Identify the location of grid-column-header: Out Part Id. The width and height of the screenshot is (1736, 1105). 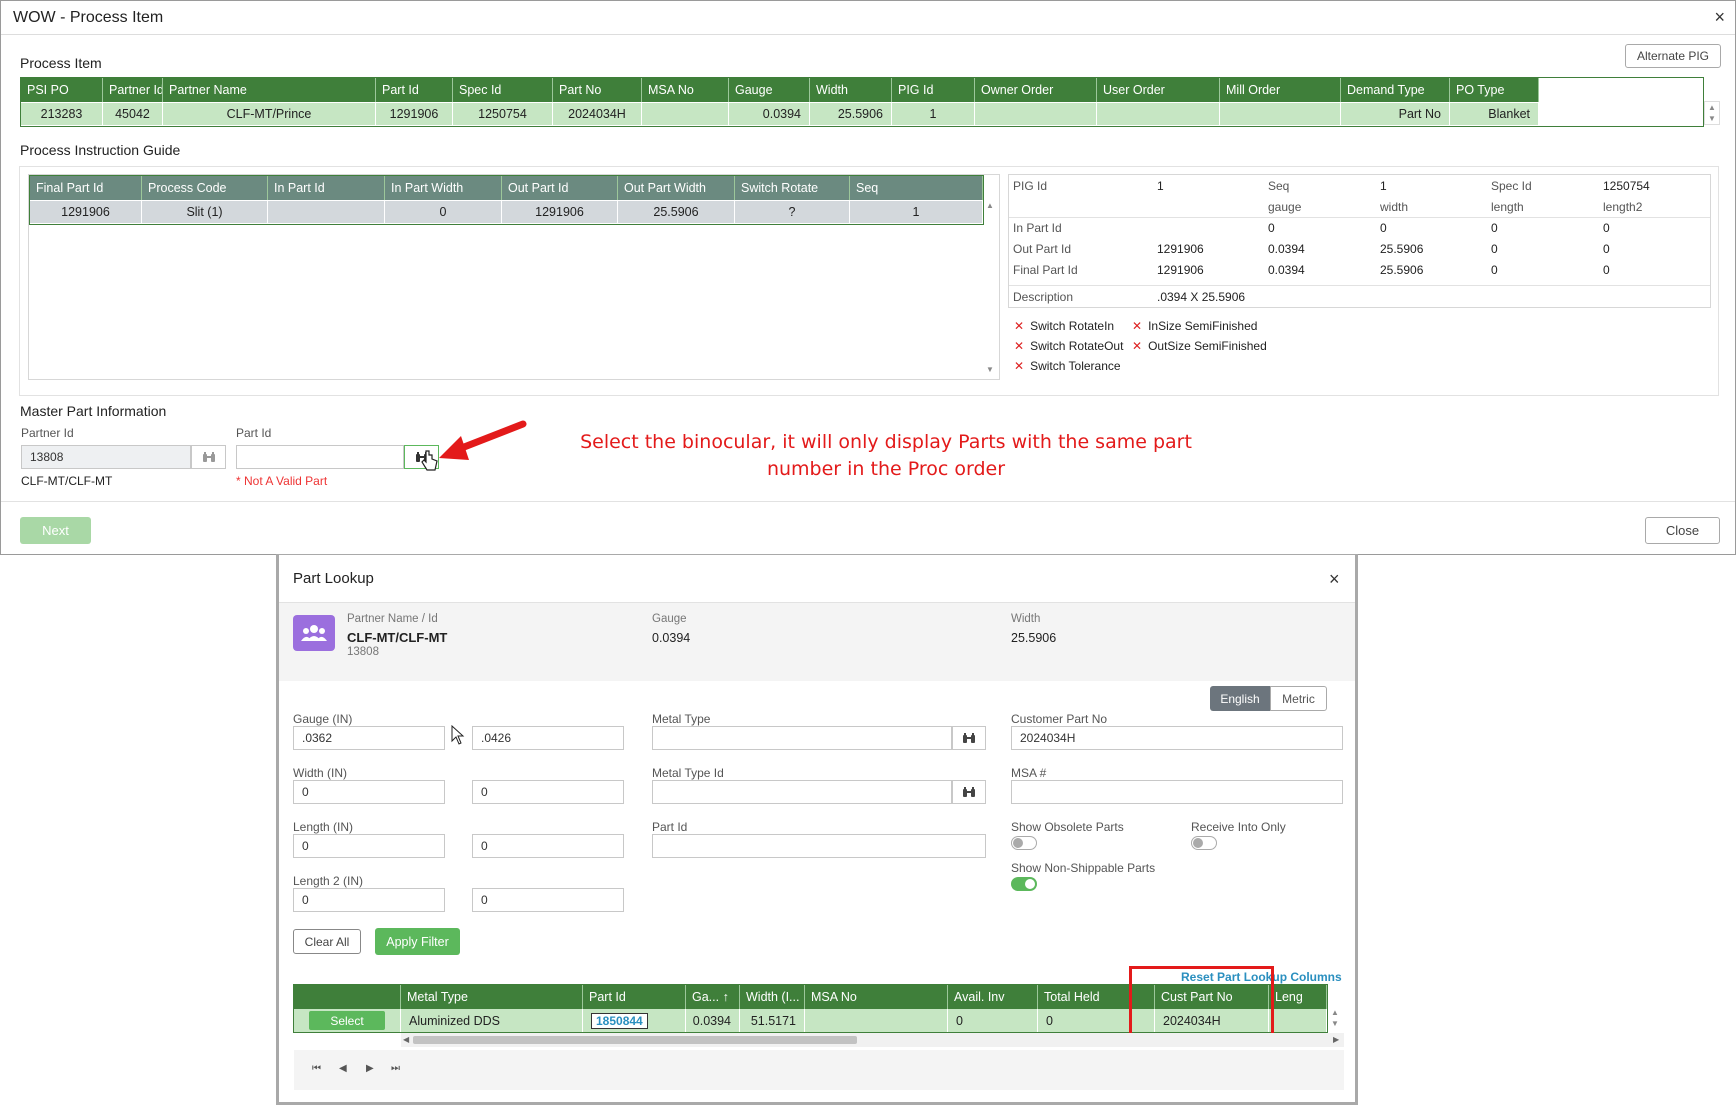
(560, 188).